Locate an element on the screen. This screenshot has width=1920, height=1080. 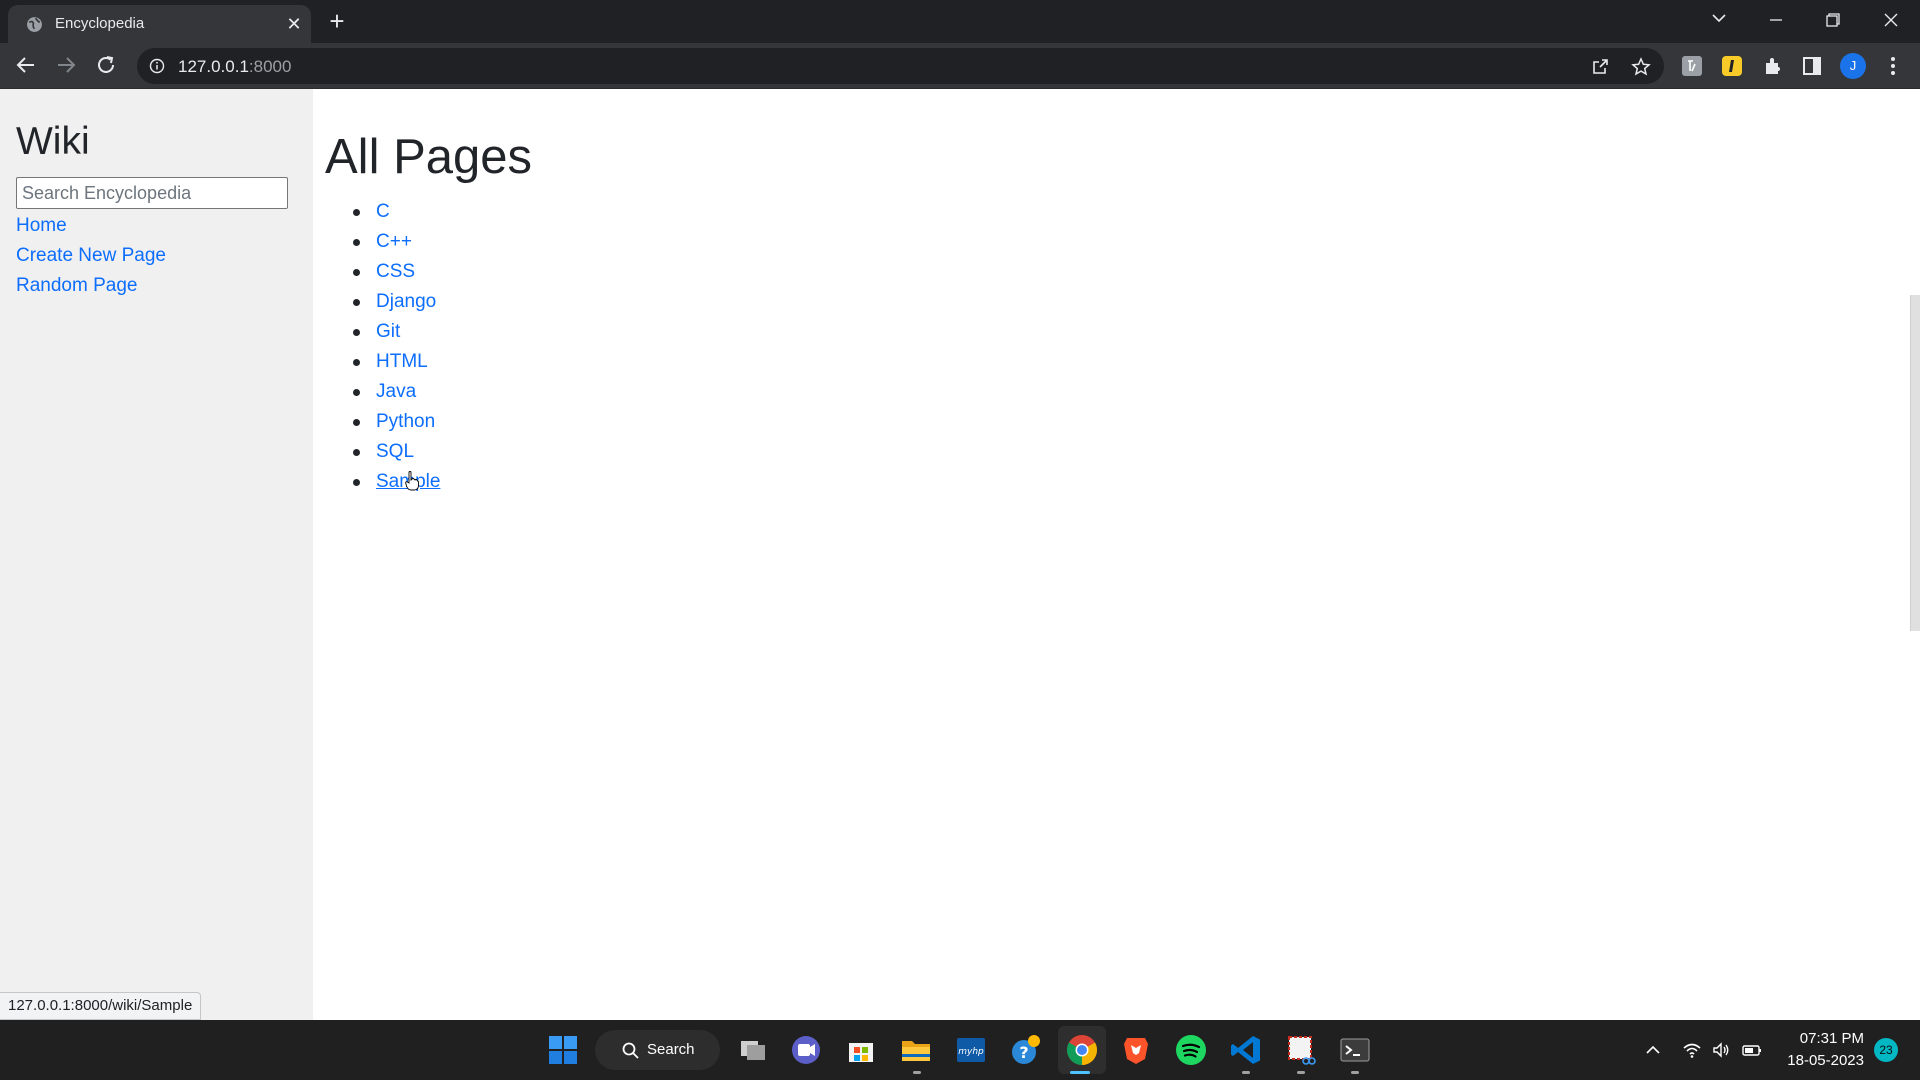
page-link-sql: SQL is located at coordinates (395, 451).